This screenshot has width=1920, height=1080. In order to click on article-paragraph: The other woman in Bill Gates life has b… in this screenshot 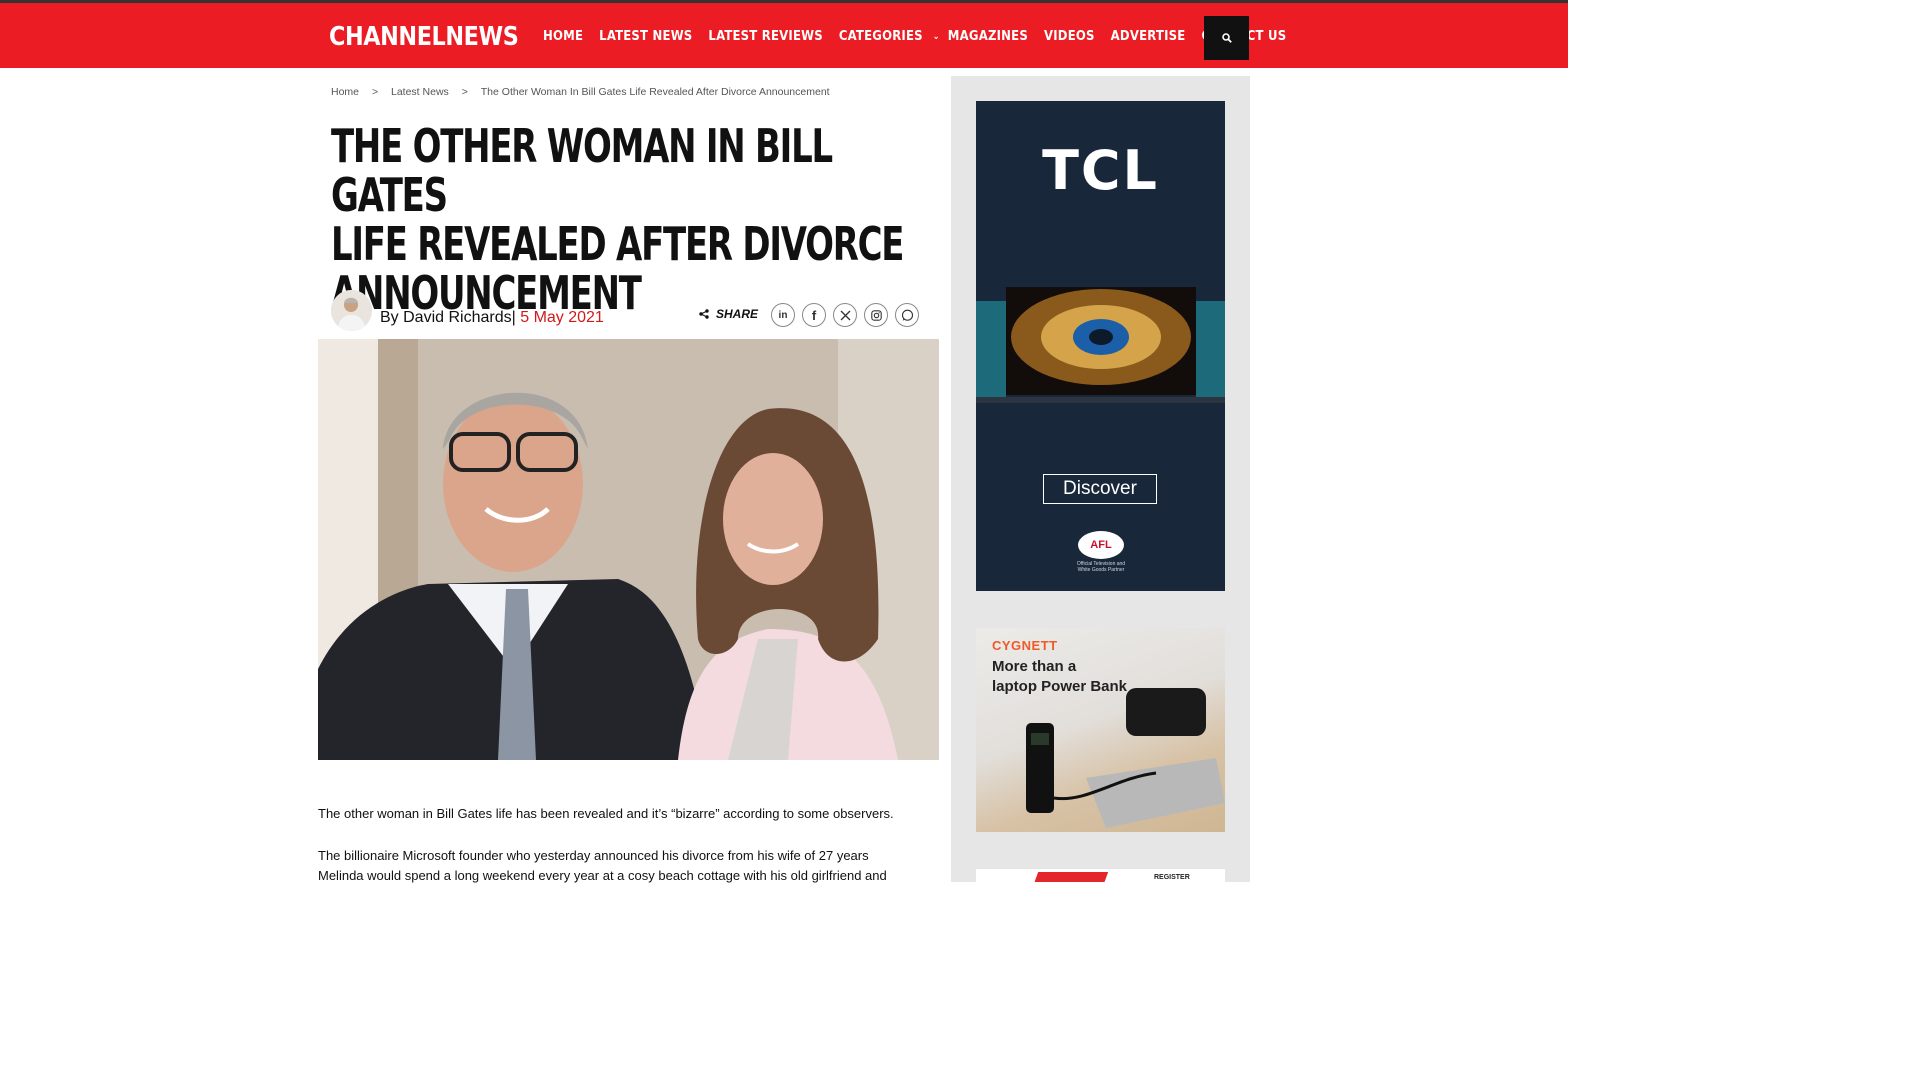, I will do `click(606, 813)`.